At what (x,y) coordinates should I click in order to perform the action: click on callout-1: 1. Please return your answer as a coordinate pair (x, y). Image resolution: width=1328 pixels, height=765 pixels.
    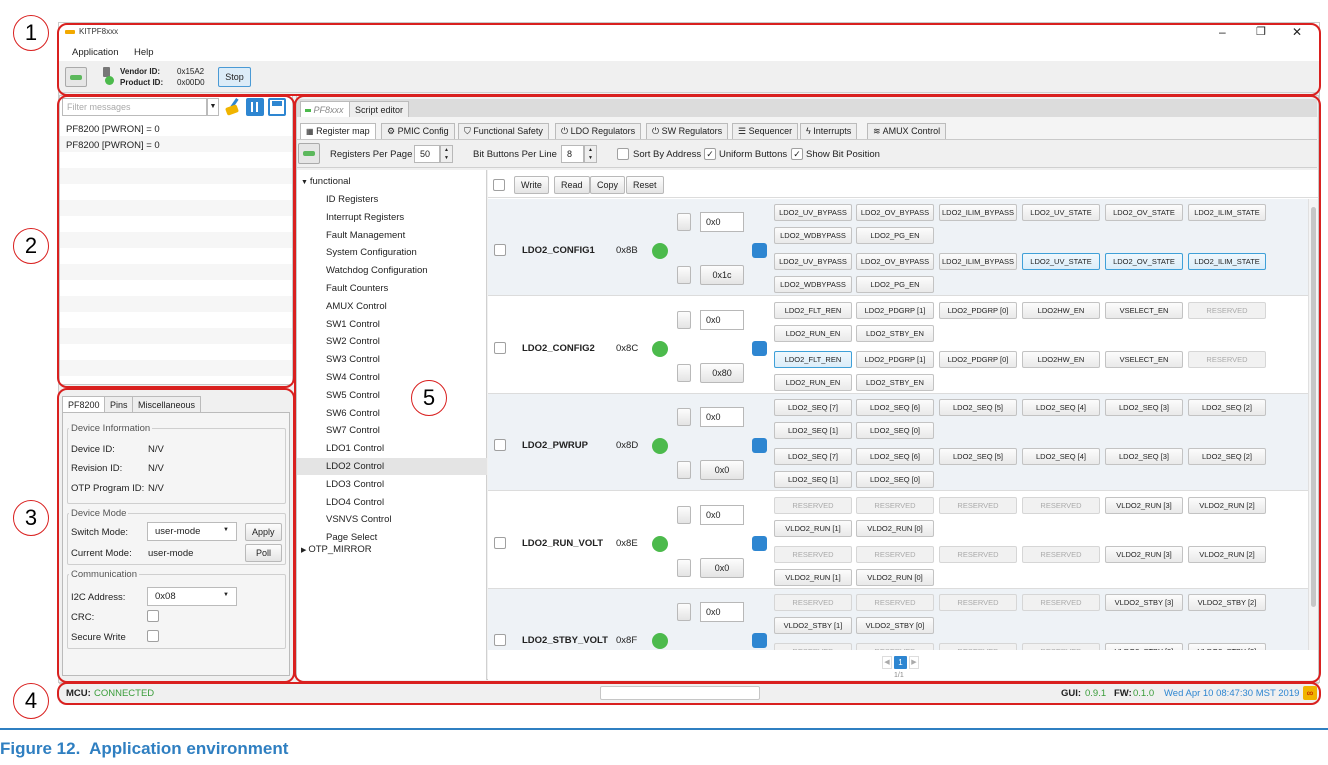
    Looking at the image, I should click on (31, 33).